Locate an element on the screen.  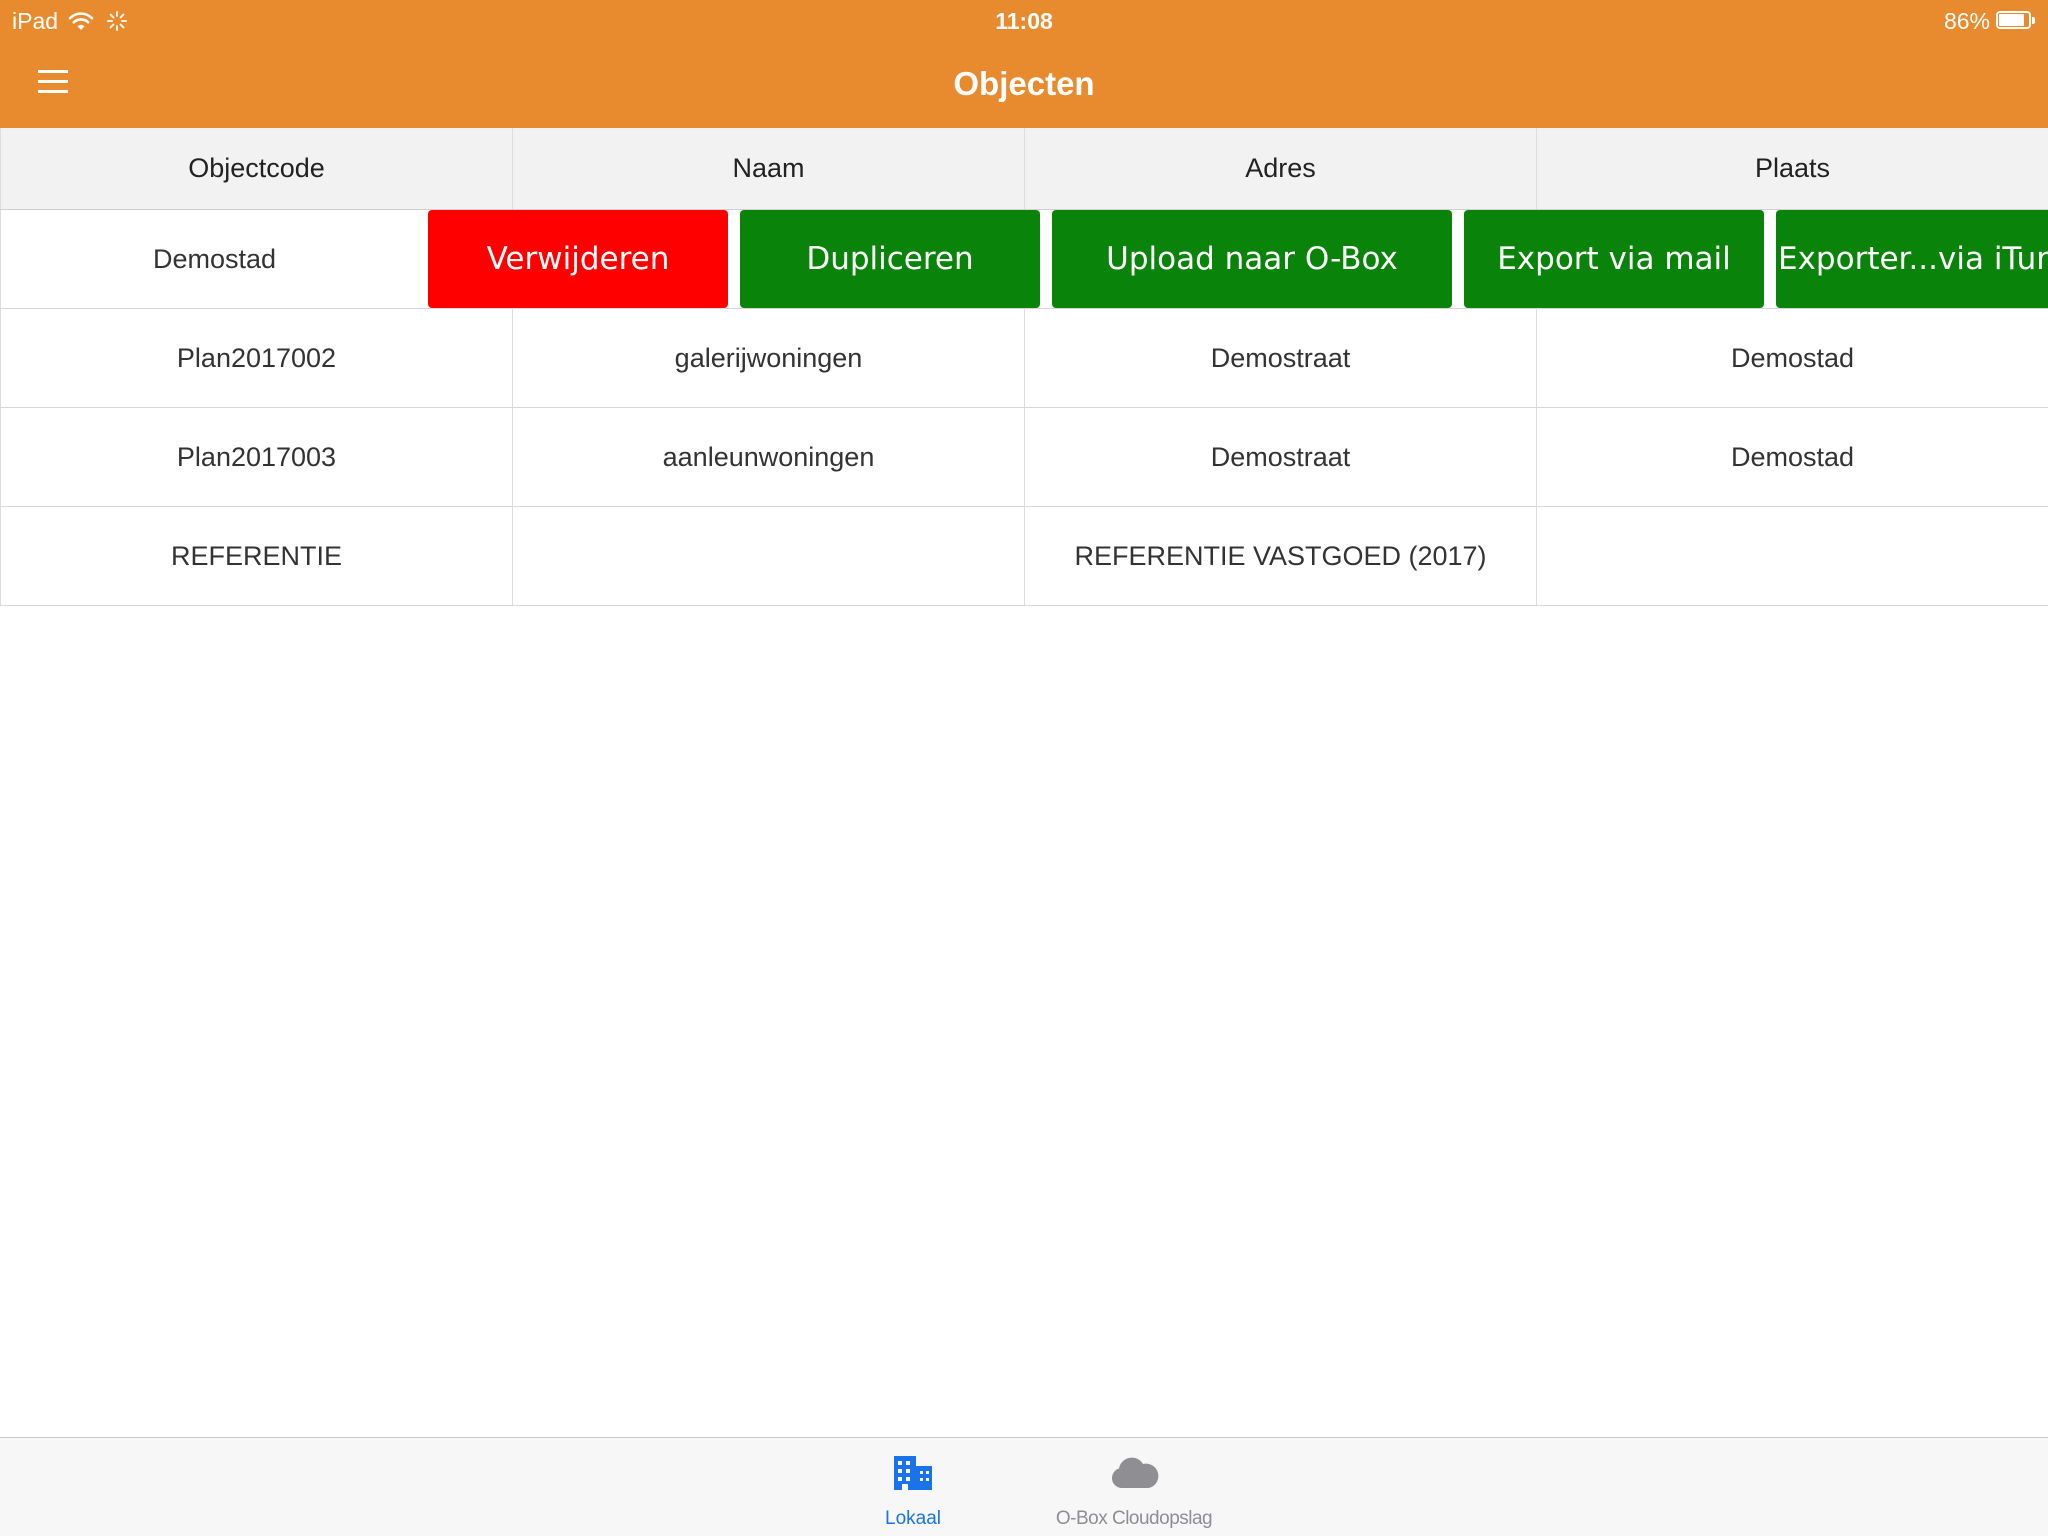
swiped-row-objectcode: Demostad is located at coordinates (214, 259).